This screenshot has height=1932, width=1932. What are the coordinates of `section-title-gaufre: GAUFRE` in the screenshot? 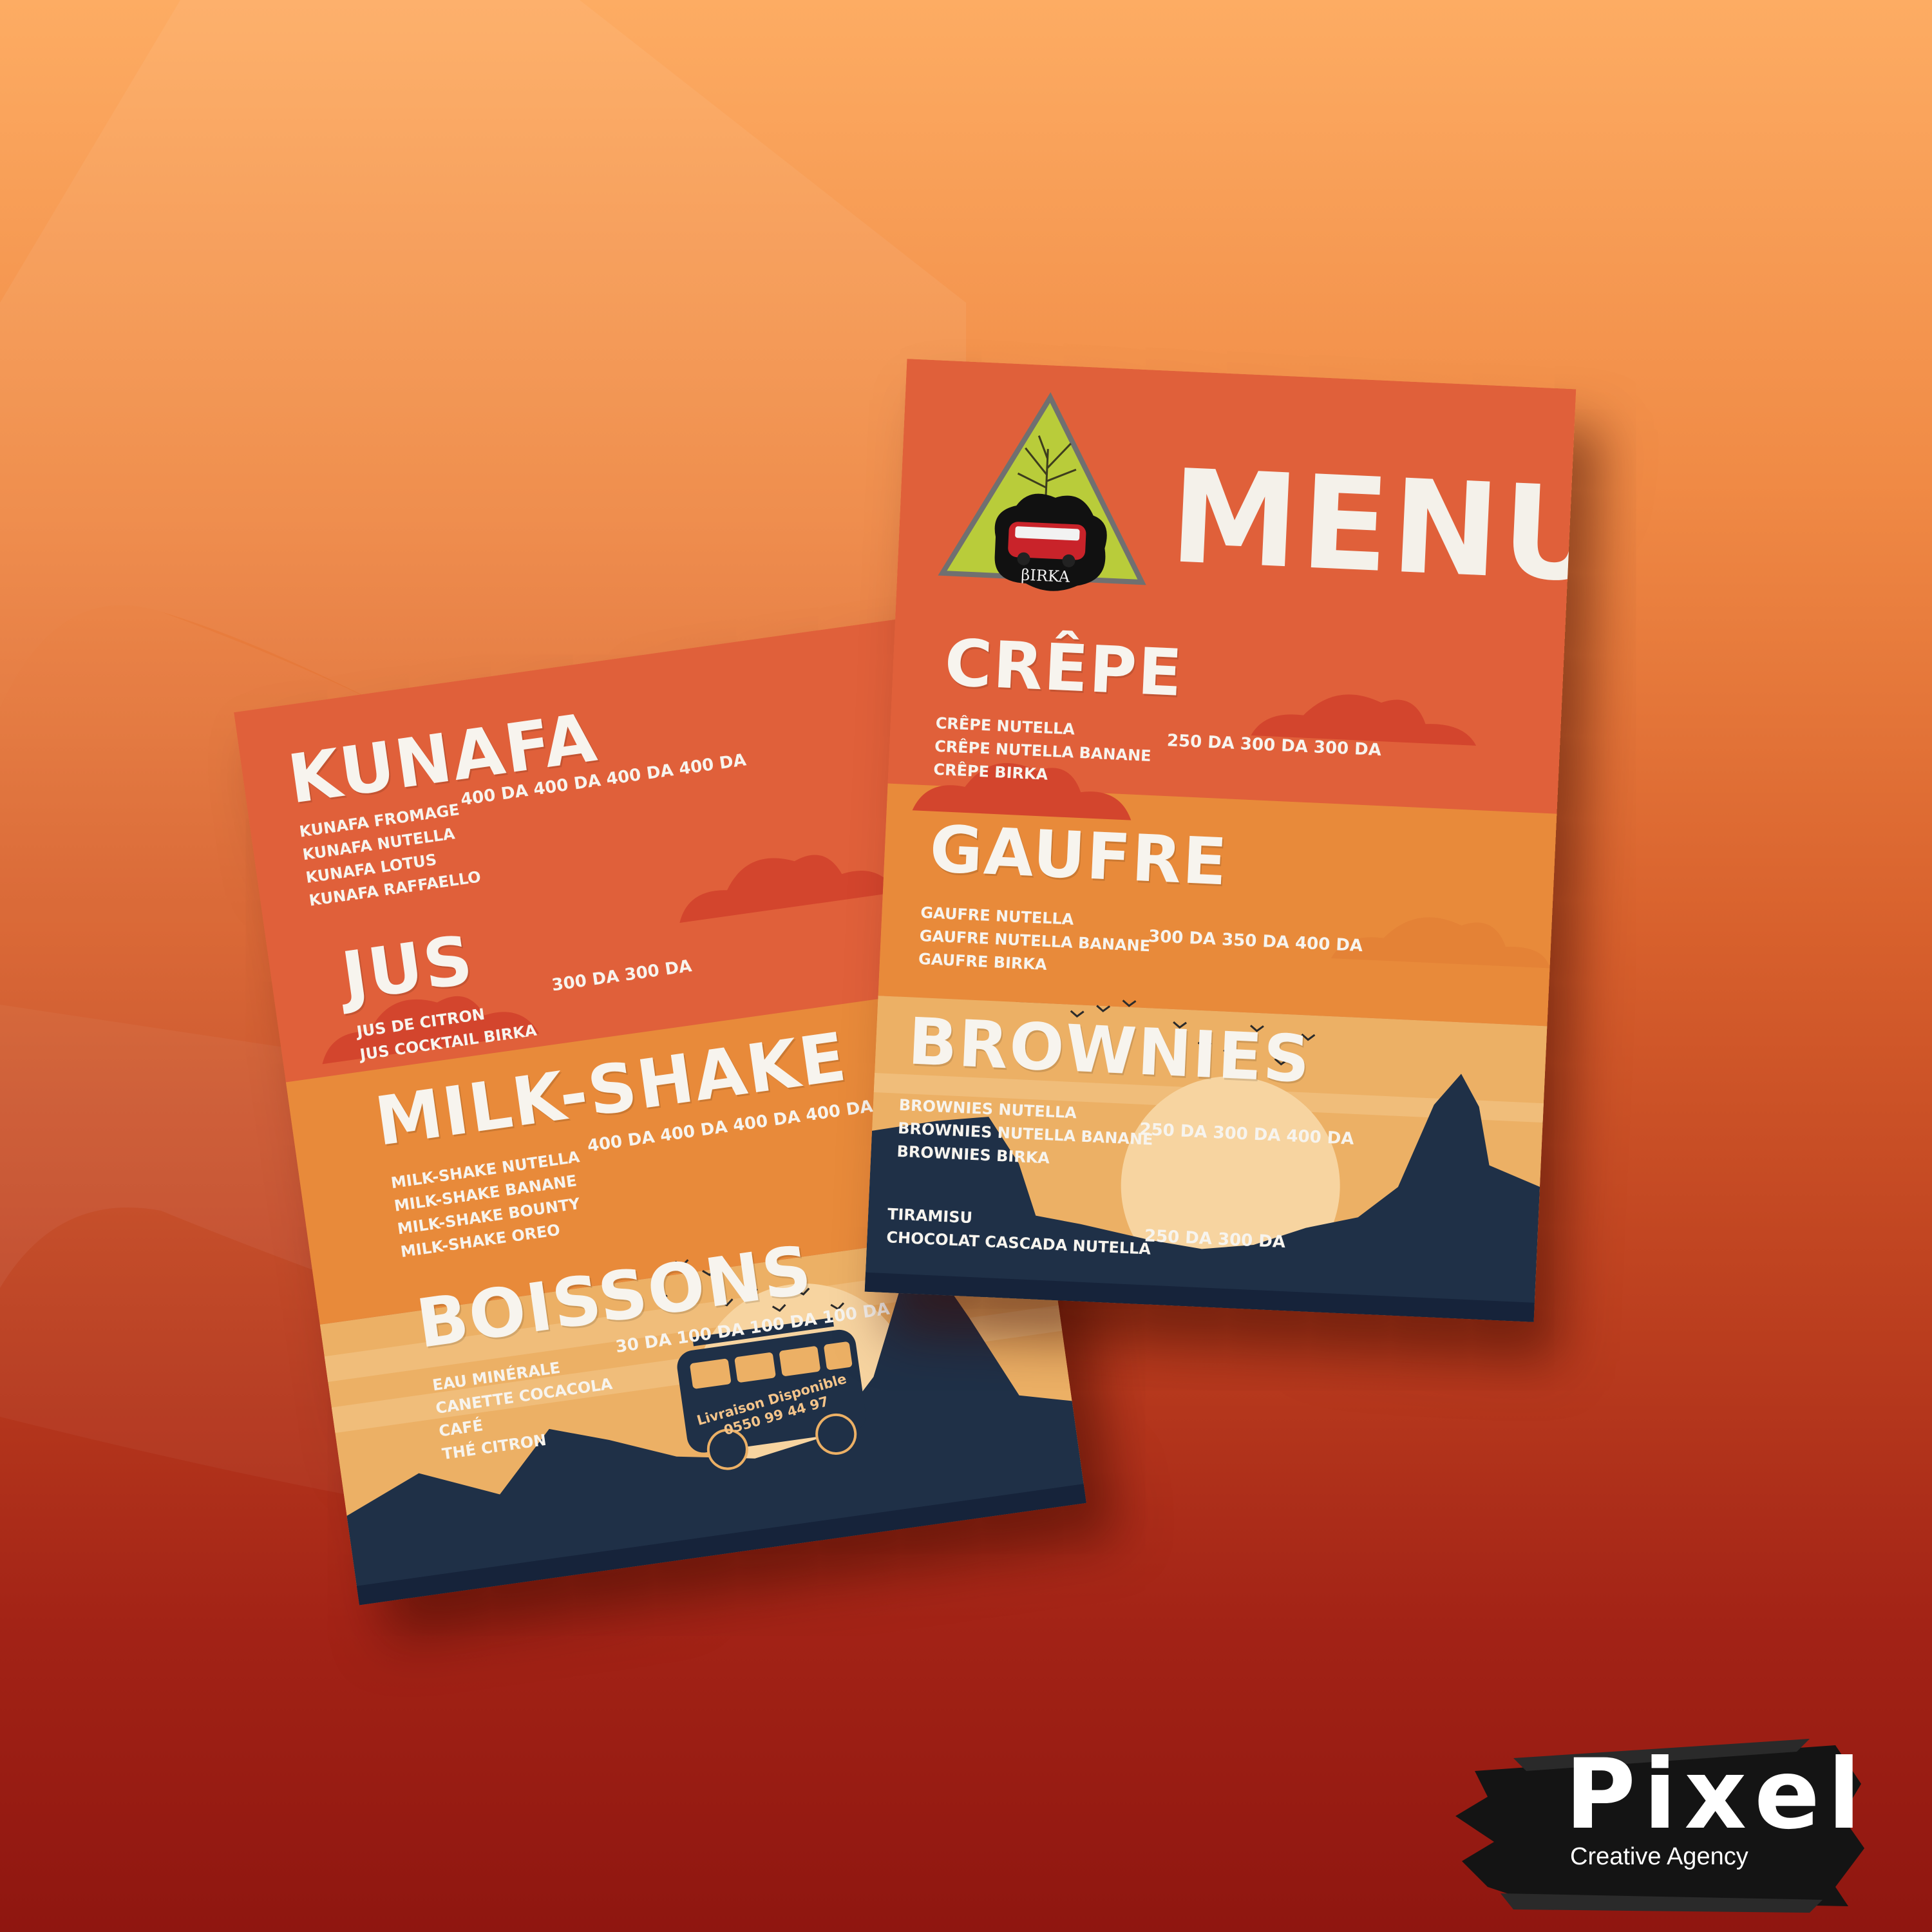 It's located at (1079, 855).